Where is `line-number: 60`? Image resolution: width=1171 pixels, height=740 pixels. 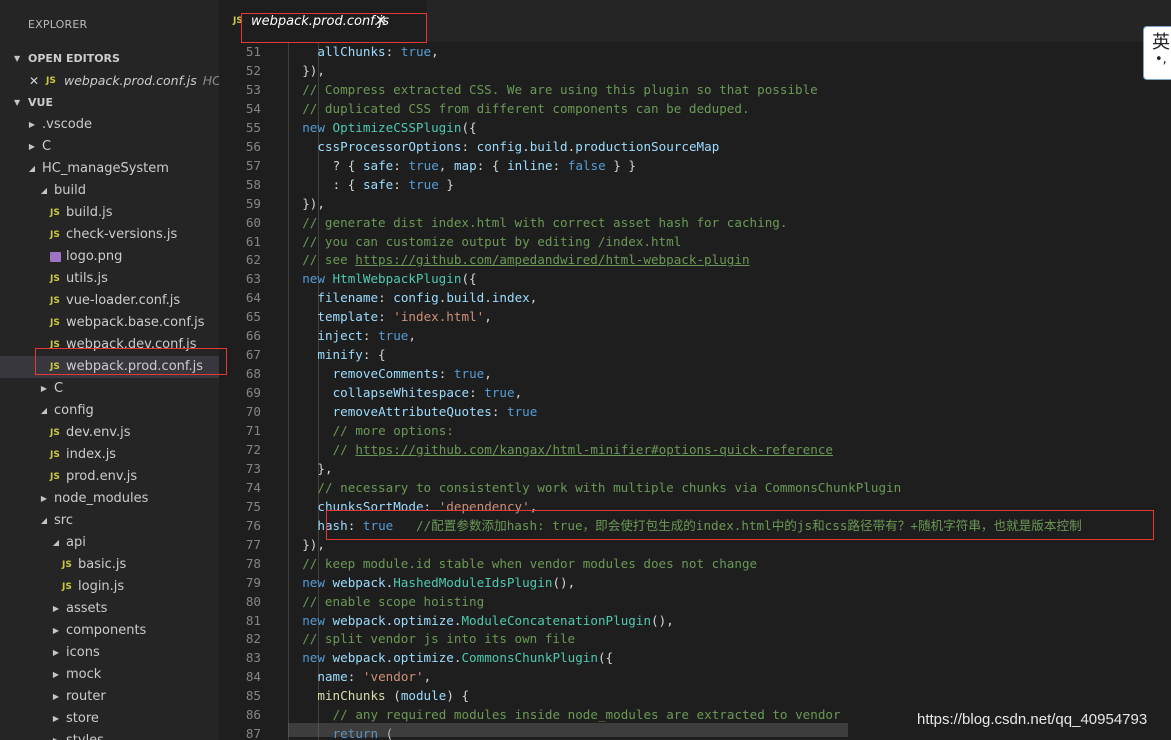
line-number: 60 is located at coordinates (253, 222).